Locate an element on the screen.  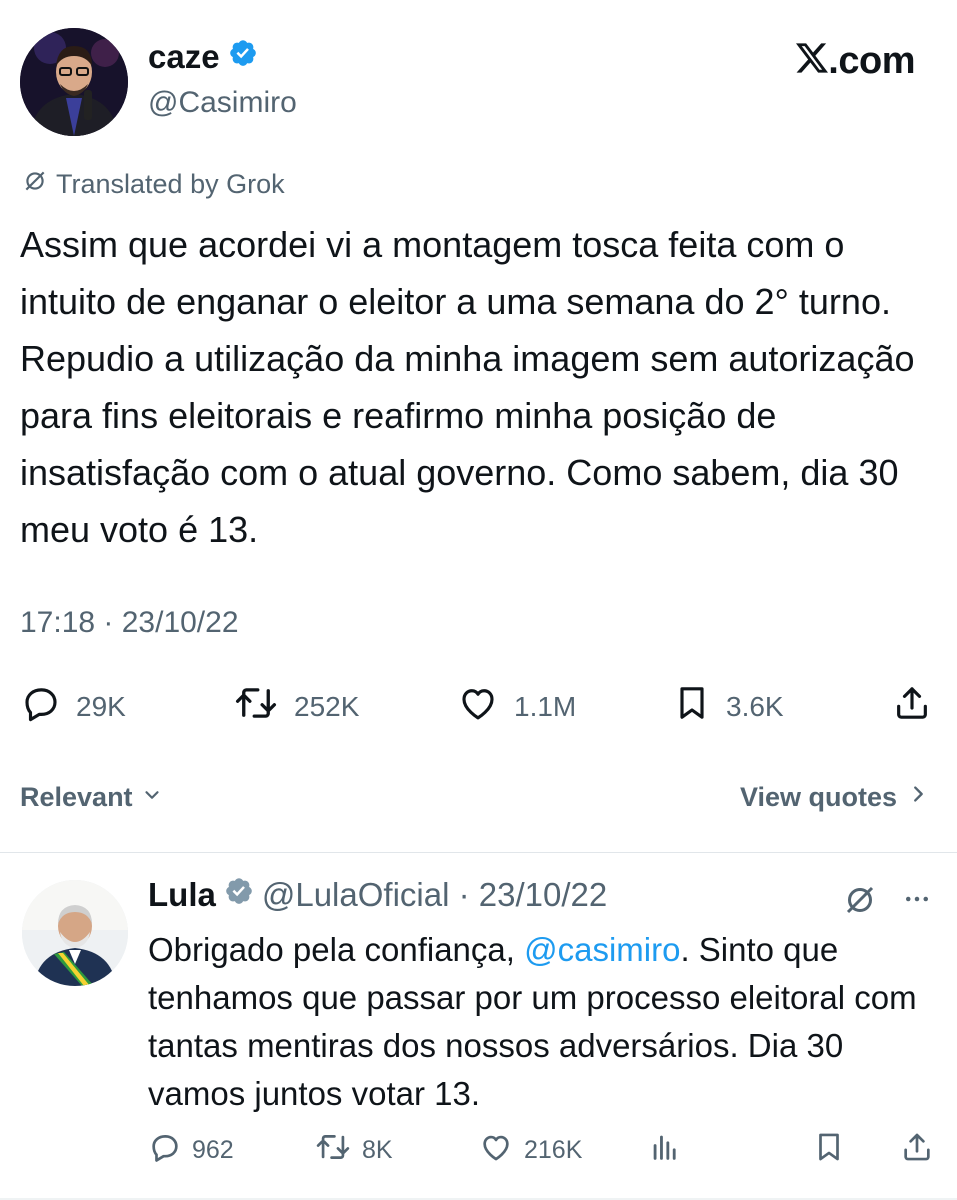
author-display-name: caze is located at coordinates (184, 57).